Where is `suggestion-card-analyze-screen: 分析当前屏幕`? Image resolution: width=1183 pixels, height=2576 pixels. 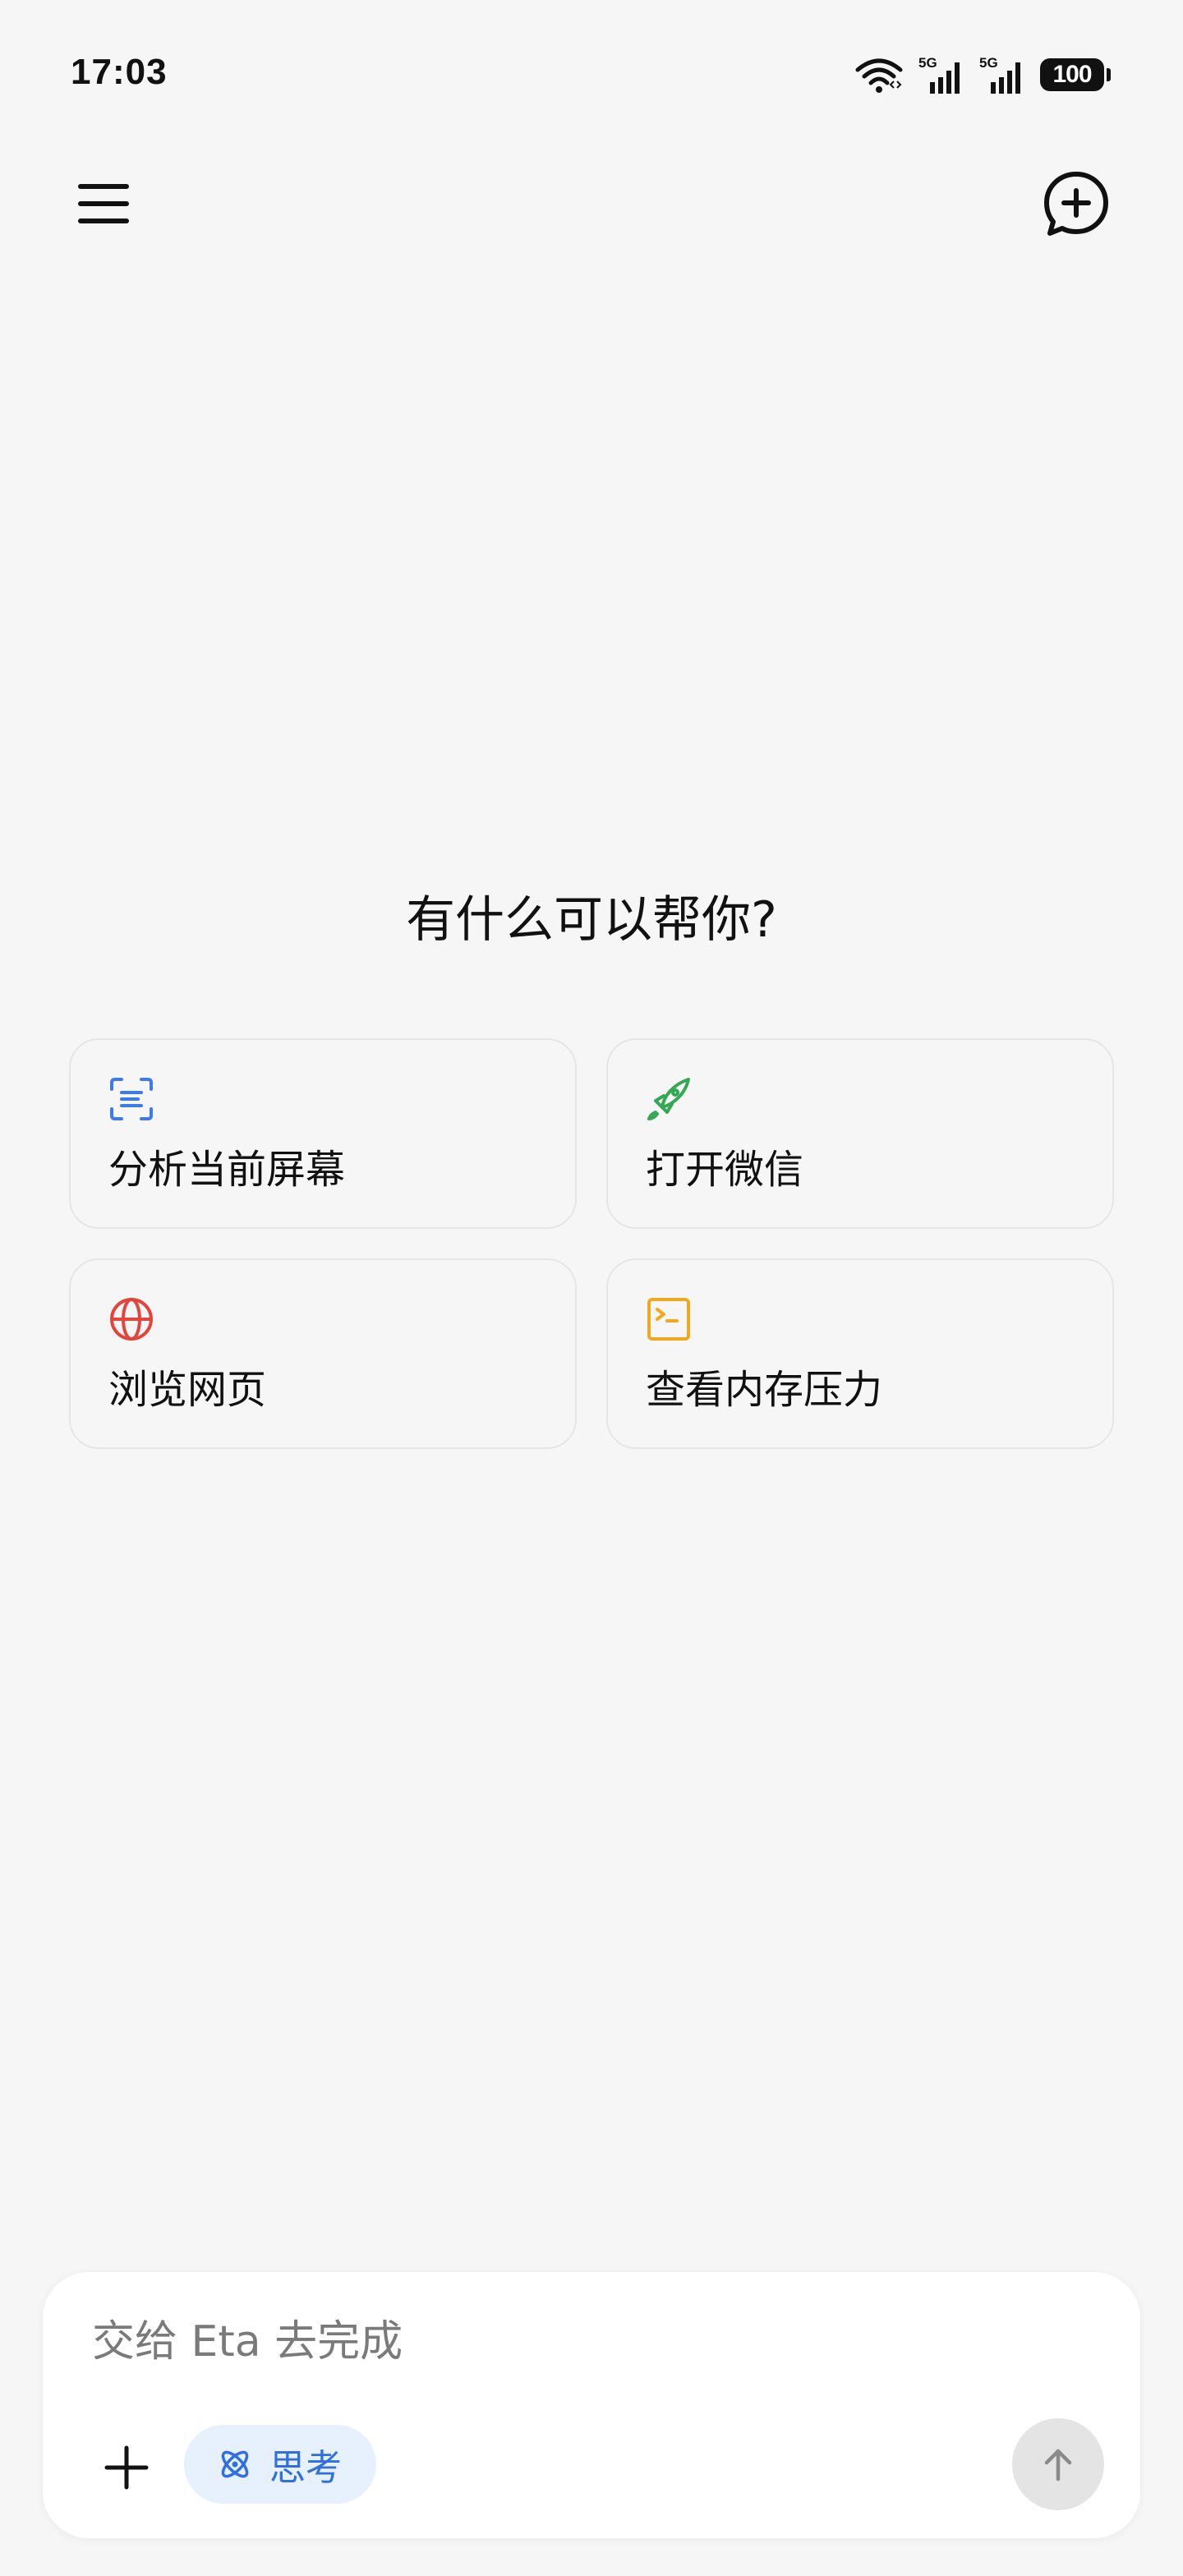
suggestion-card-analyze-screen: 分析当前屏幕 is located at coordinates (323, 1133).